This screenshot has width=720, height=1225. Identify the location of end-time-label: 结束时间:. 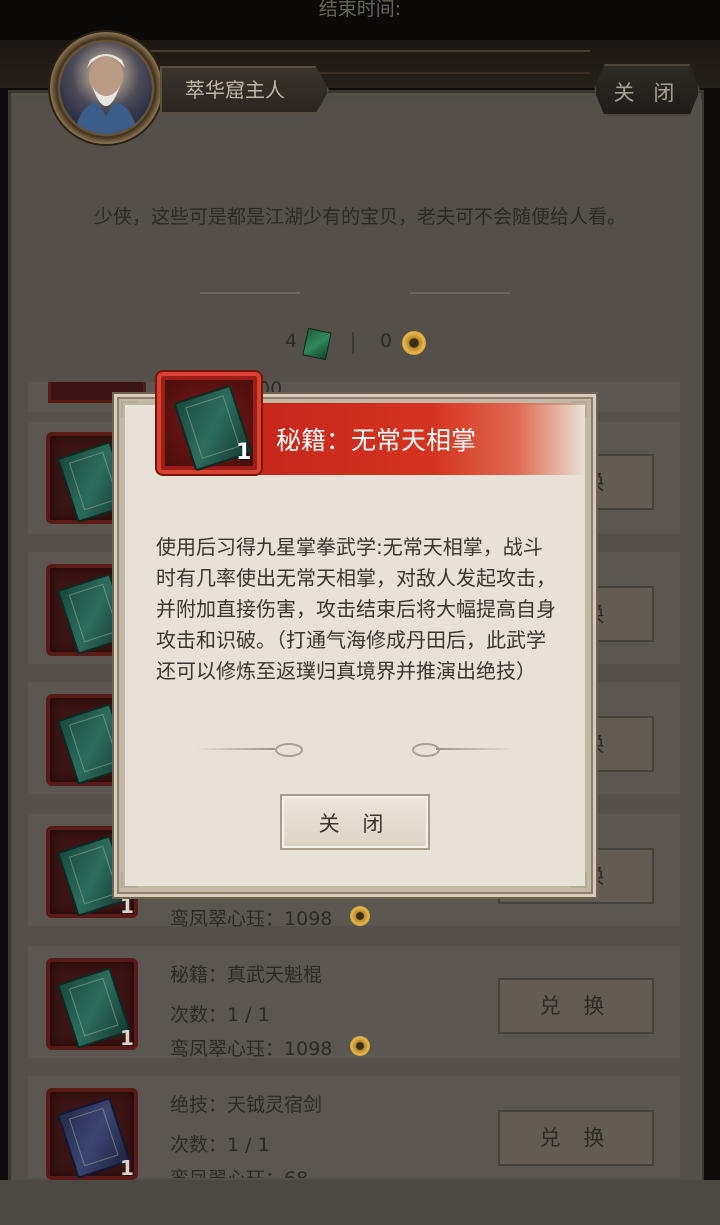
(360, 10).